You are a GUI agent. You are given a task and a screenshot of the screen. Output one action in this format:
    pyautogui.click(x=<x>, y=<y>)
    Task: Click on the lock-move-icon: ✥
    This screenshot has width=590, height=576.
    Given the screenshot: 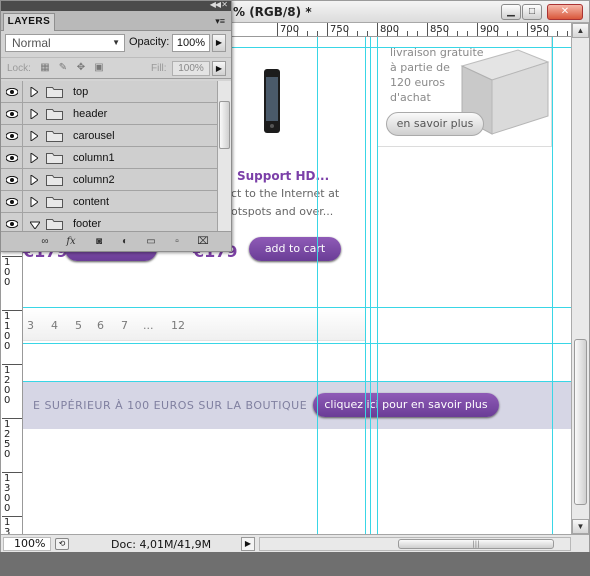 What is the action you would take?
    pyautogui.click(x=81, y=68)
    